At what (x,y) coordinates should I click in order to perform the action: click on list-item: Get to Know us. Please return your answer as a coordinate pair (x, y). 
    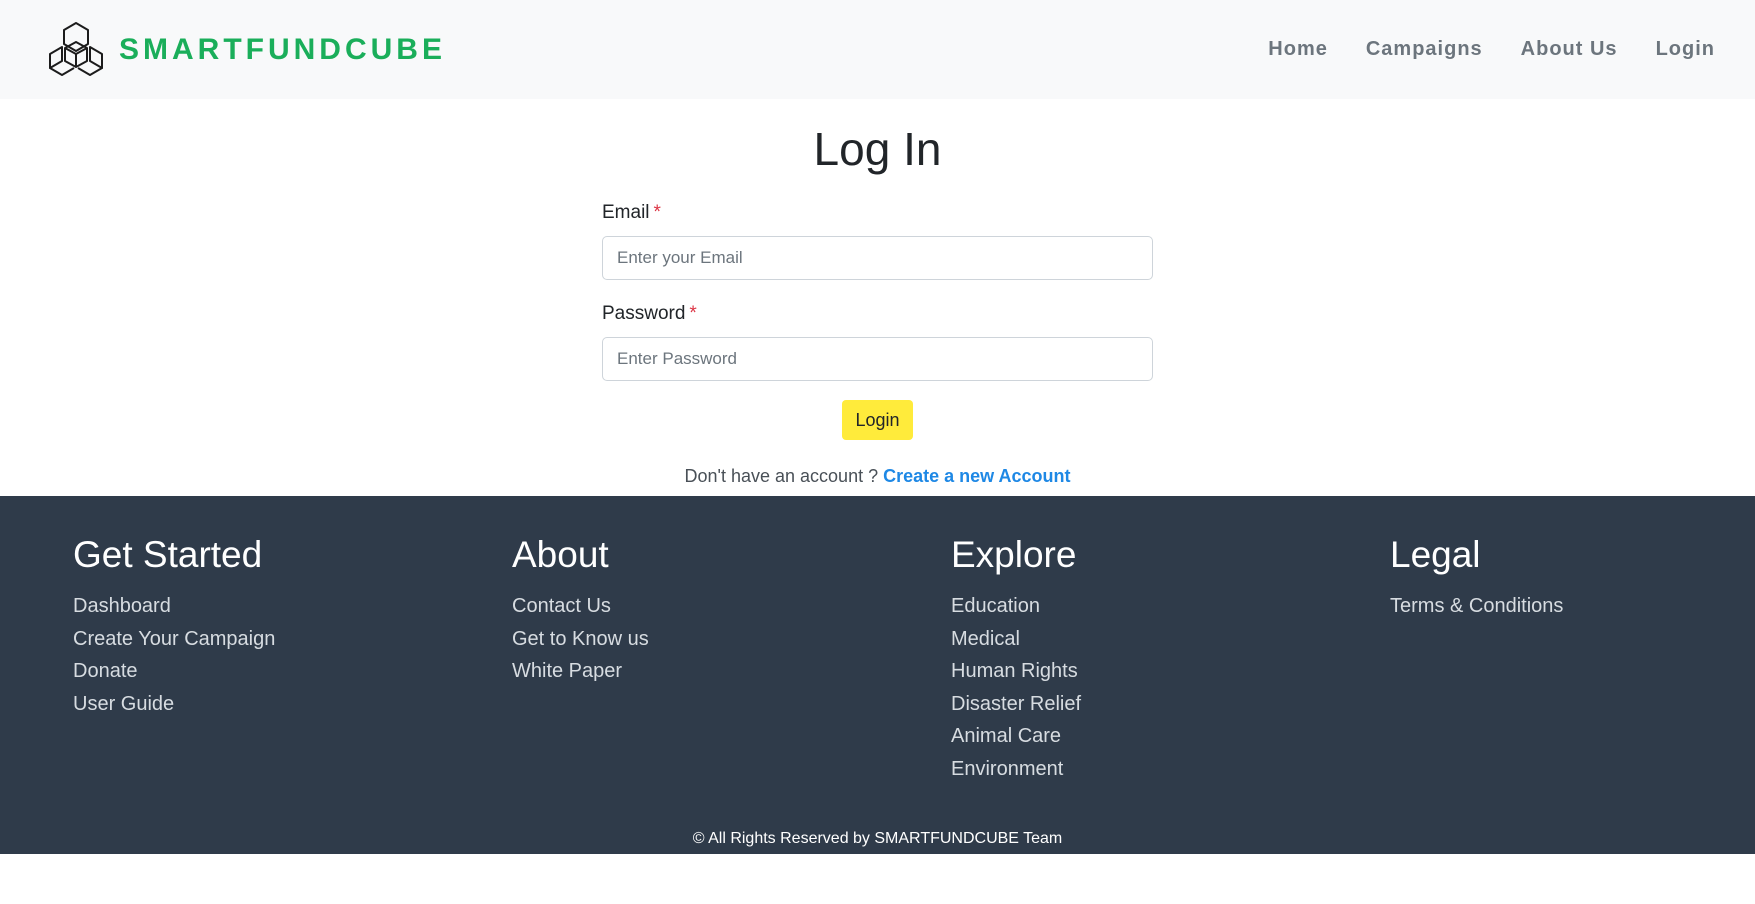
    Looking at the image, I should click on (712, 639).